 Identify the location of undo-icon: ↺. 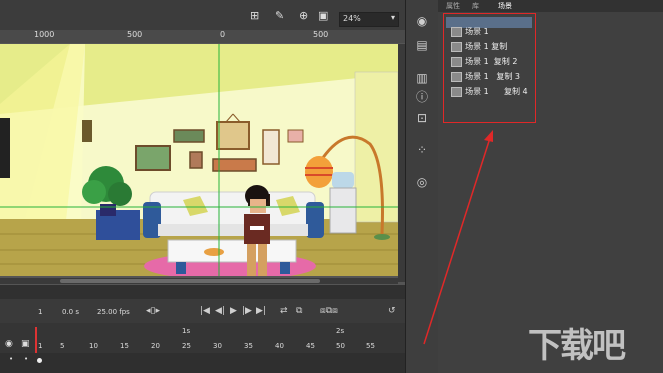
(392, 311).